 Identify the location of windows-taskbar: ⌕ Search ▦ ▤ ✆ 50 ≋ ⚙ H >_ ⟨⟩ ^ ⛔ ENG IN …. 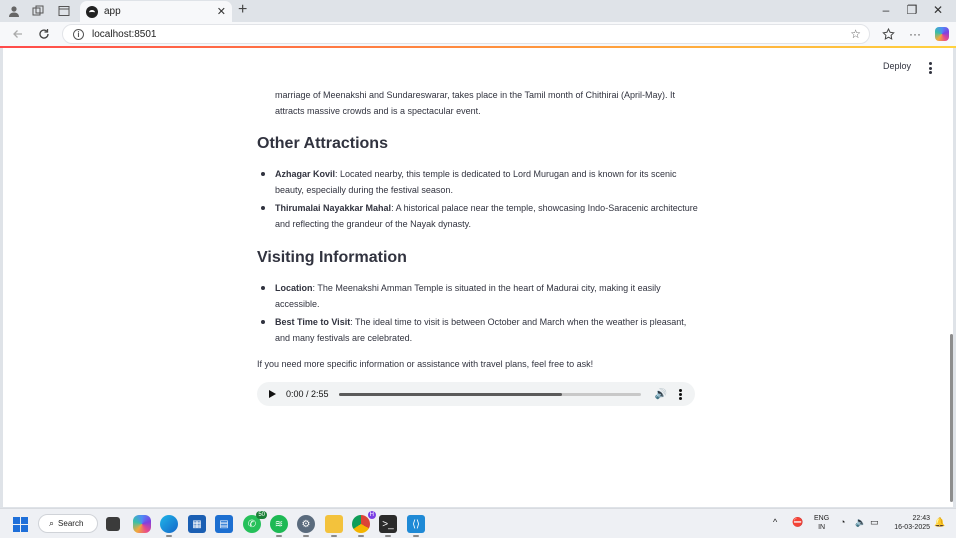
(478, 523).